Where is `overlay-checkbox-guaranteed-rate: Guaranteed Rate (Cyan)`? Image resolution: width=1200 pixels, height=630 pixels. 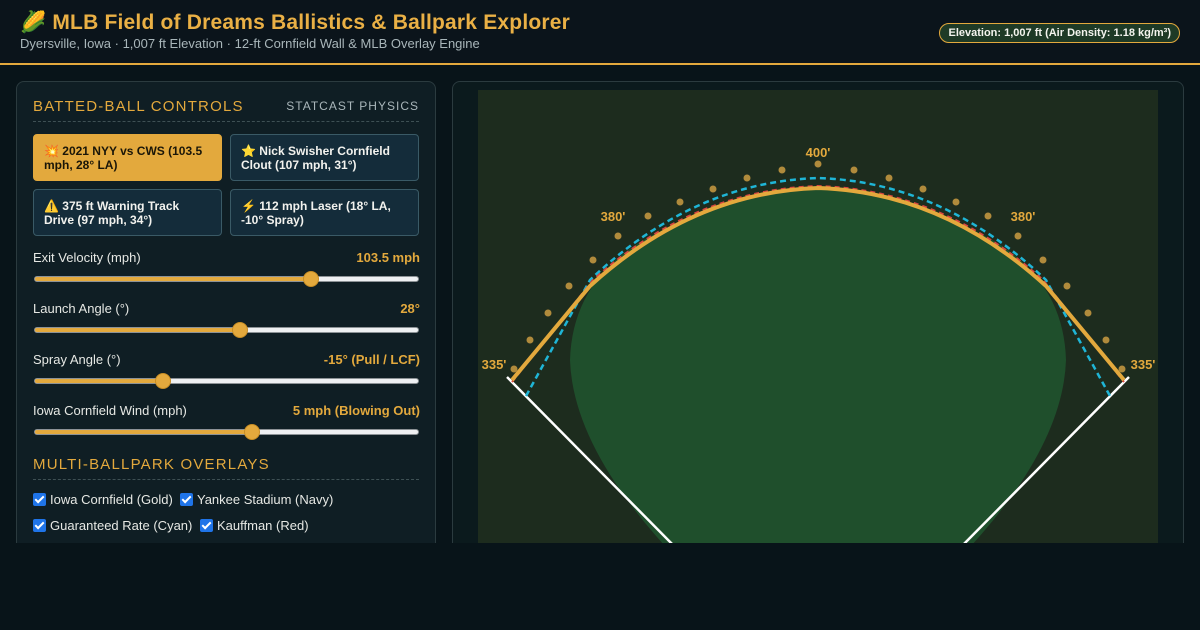
overlay-checkbox-guaranteed-rate: Guaranteed Rate (Cyan) is located at coordinates (112, 525).